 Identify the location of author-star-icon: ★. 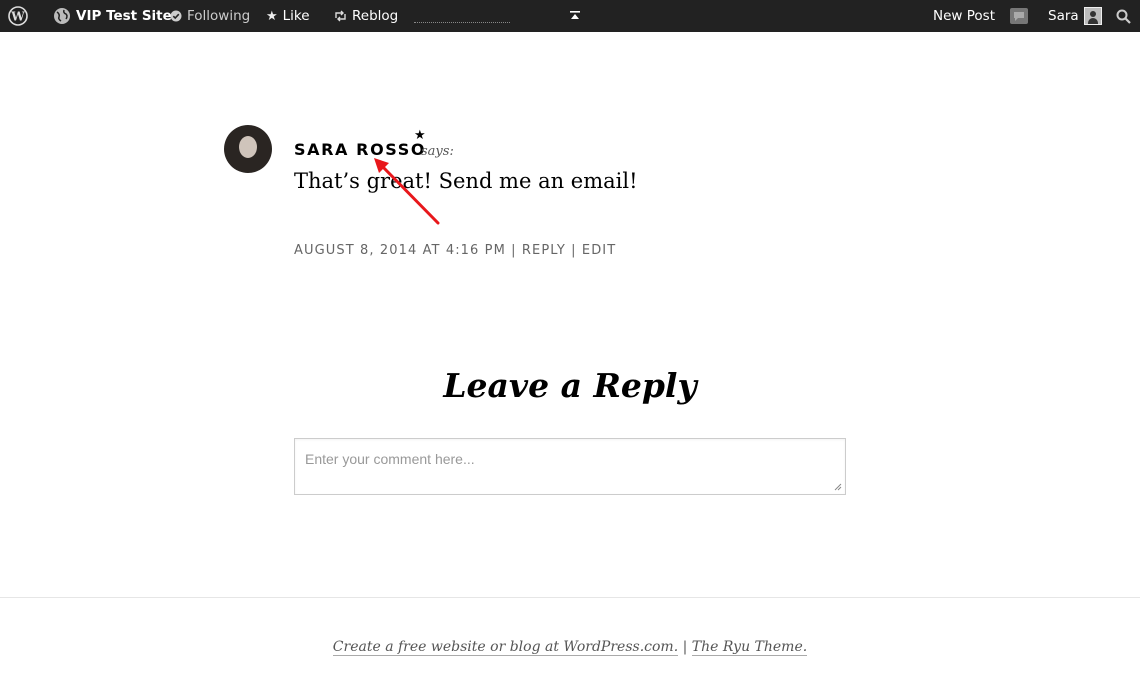
(420, 135).